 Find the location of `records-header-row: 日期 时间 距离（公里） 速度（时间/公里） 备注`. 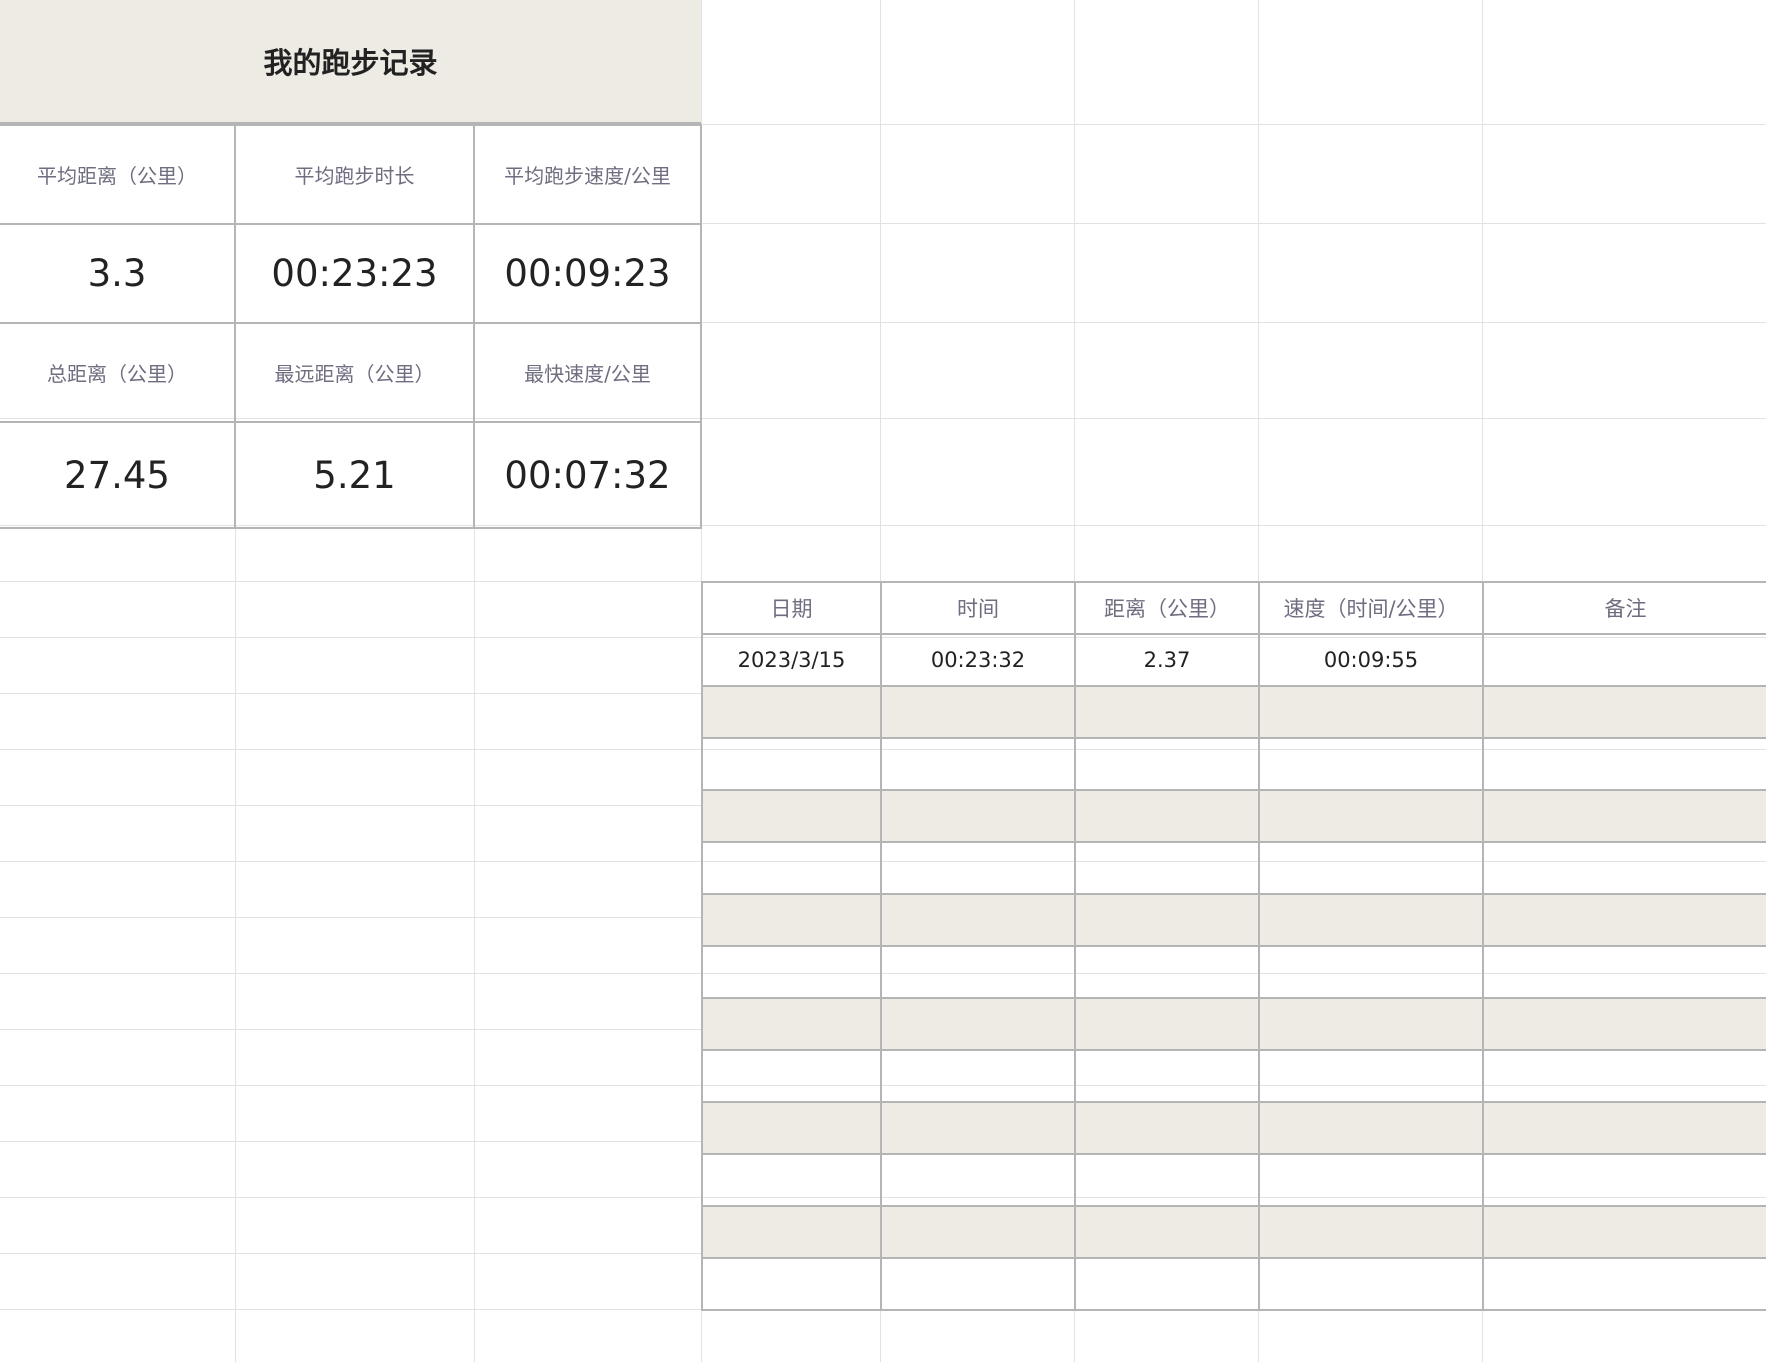

records-header-row: 日期 时间 距离（公里） 速度（时间/公里） 备注 is located at coordinates (1233, 608).